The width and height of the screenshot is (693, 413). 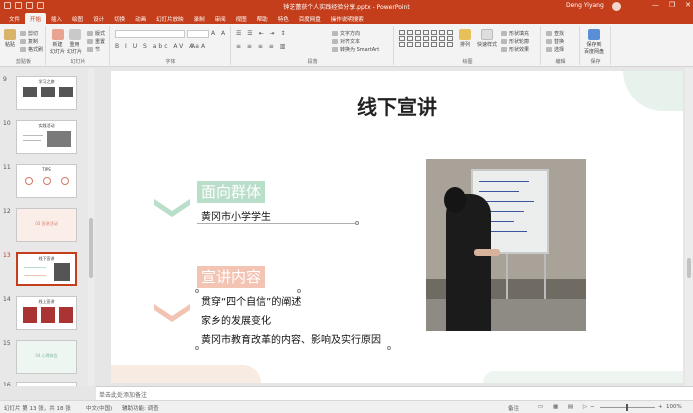 What do you see at coordinates (140, 408) in the screenshot?
I see `accessibility-indicator: 辅助功能: 调查` at bounding box center [140, 408].